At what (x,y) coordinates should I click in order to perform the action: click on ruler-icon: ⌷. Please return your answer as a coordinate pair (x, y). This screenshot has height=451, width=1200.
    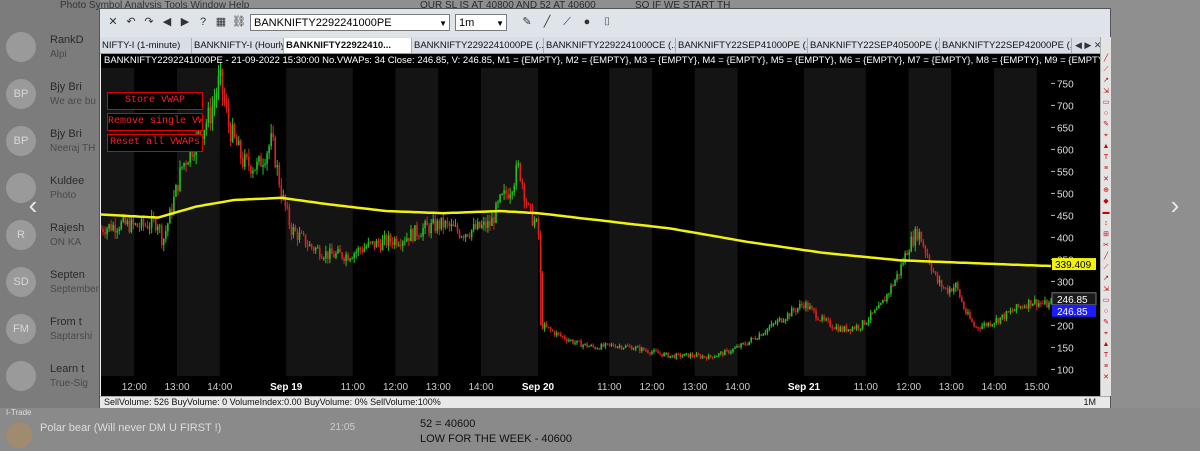
    Looking at the image, I should click on (607, 22).